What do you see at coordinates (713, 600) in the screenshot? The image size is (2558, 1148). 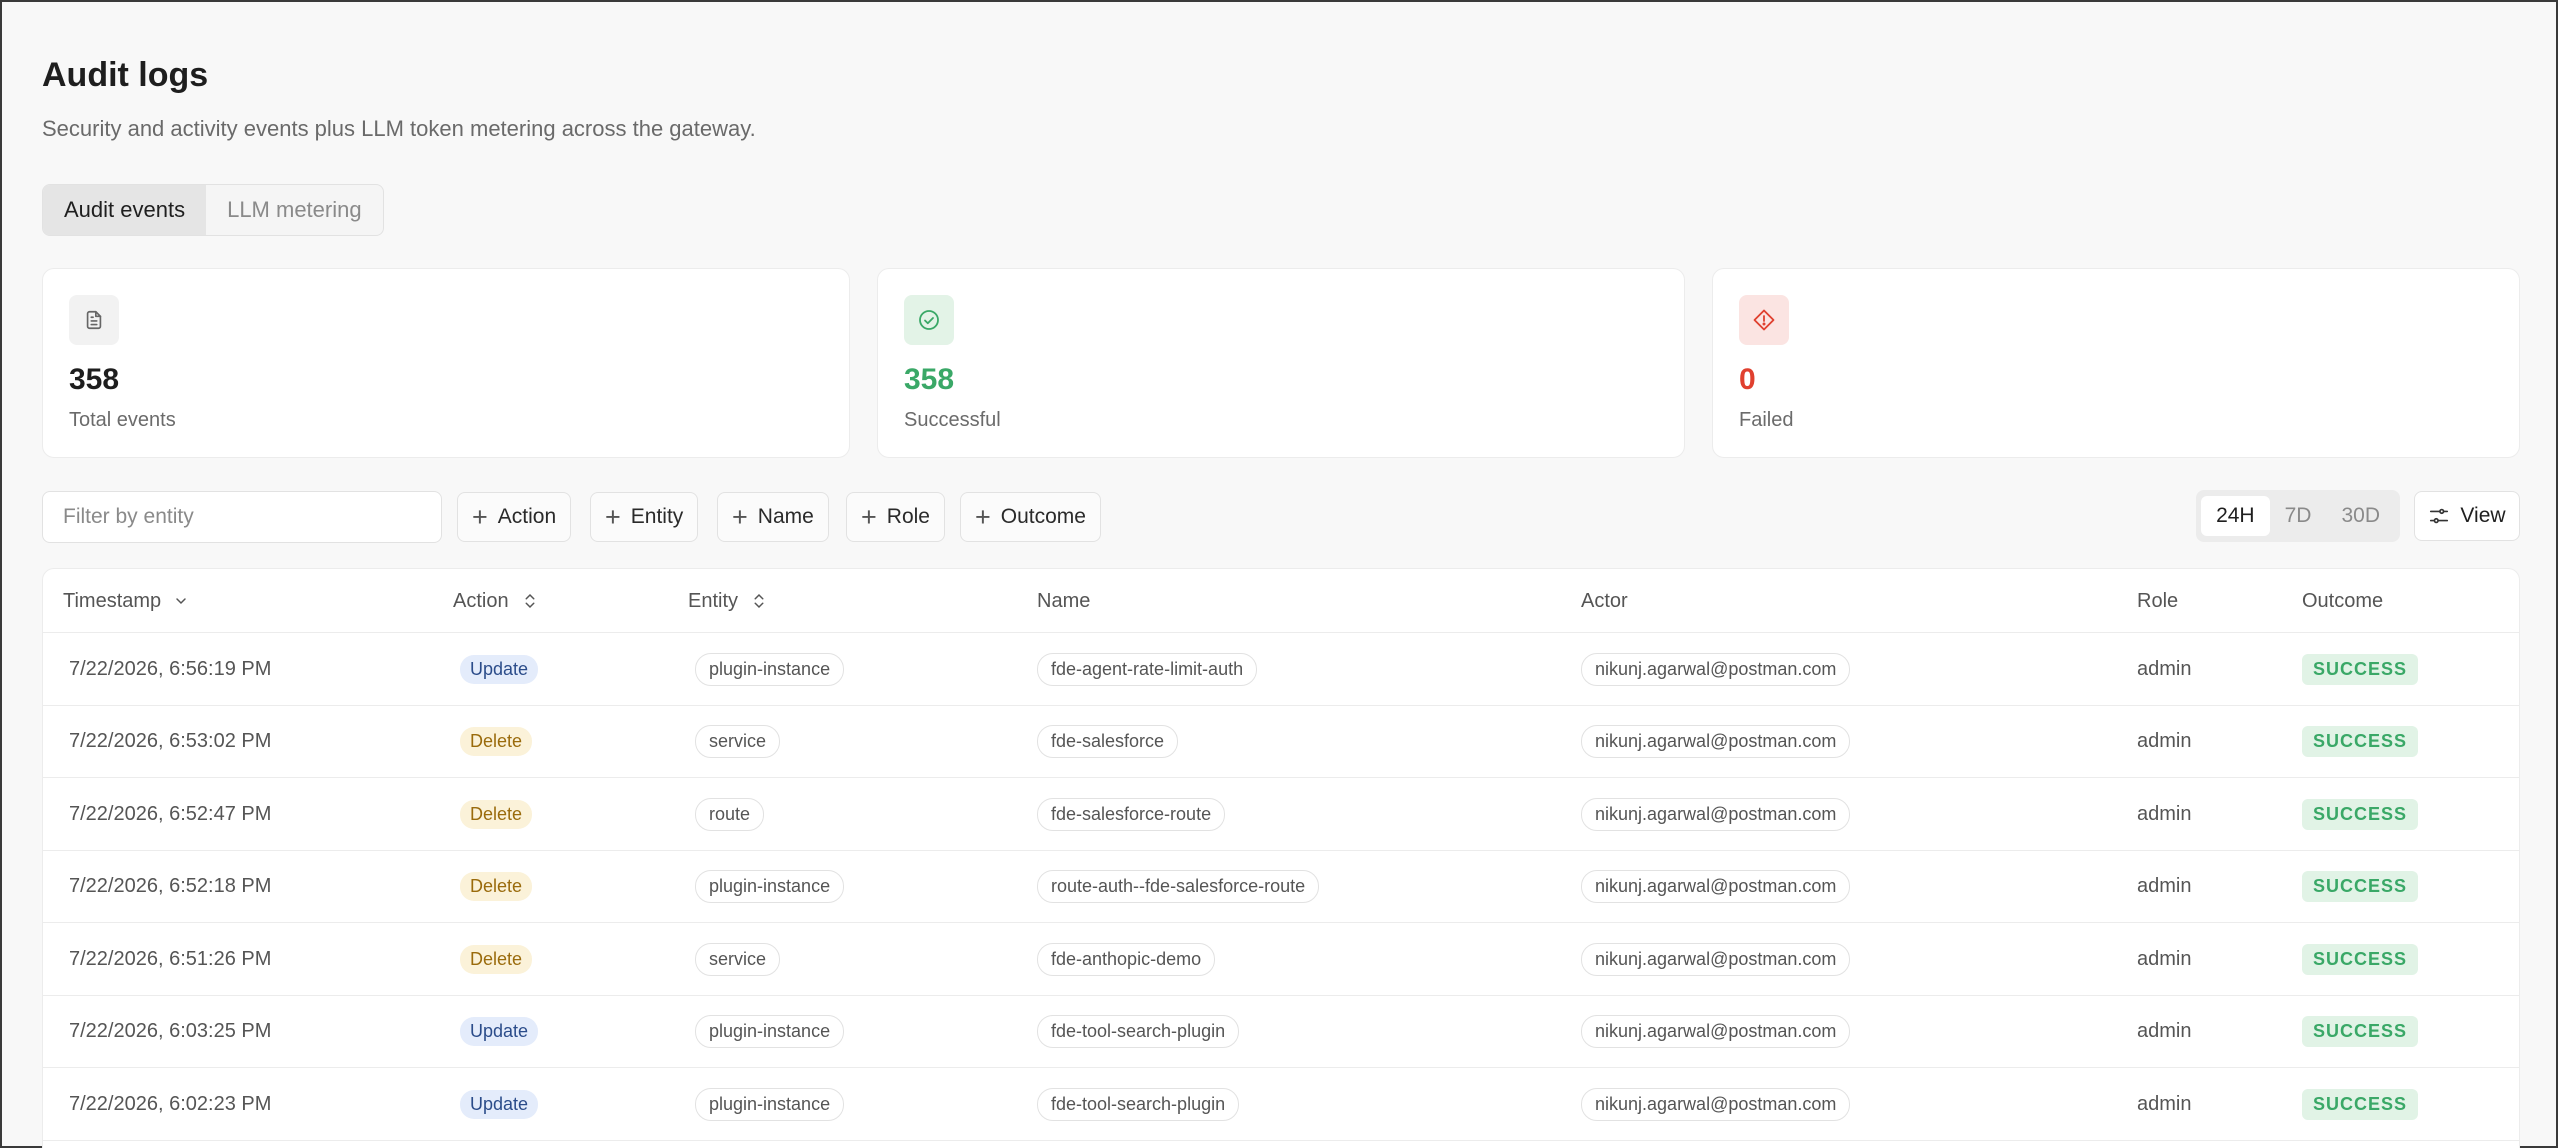 I see `column-label: Entity` at bounding box center [713, 600].